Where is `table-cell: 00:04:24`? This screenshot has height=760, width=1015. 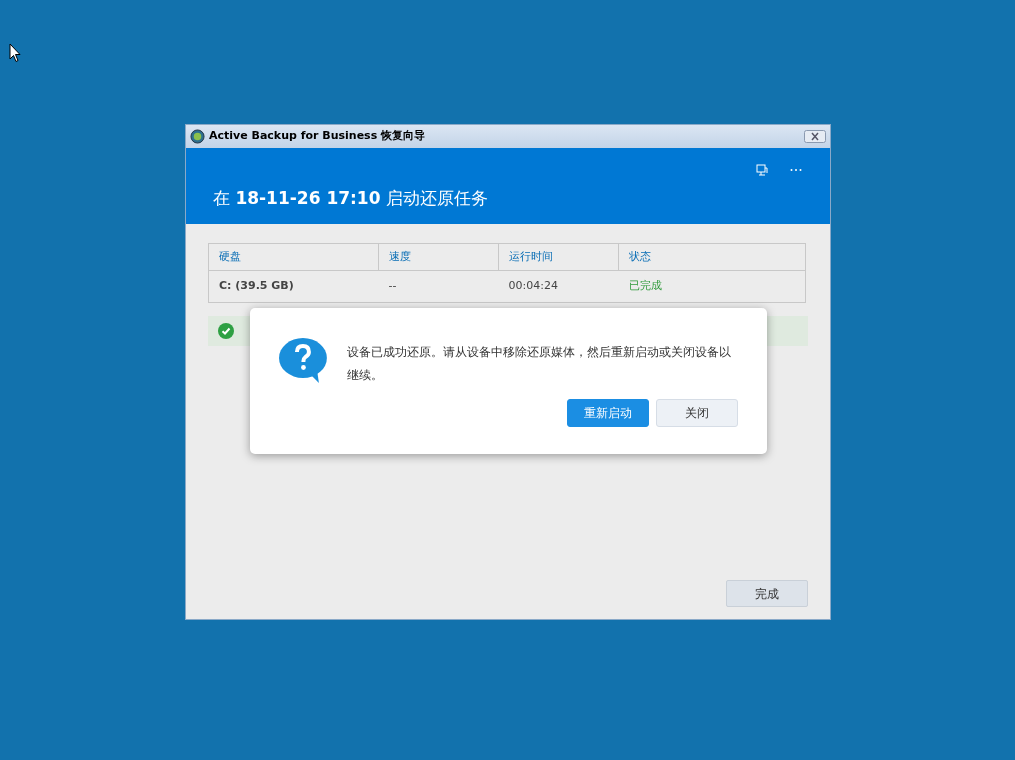
table-cell: 00:04:24 is located at coordinates (558, 286).